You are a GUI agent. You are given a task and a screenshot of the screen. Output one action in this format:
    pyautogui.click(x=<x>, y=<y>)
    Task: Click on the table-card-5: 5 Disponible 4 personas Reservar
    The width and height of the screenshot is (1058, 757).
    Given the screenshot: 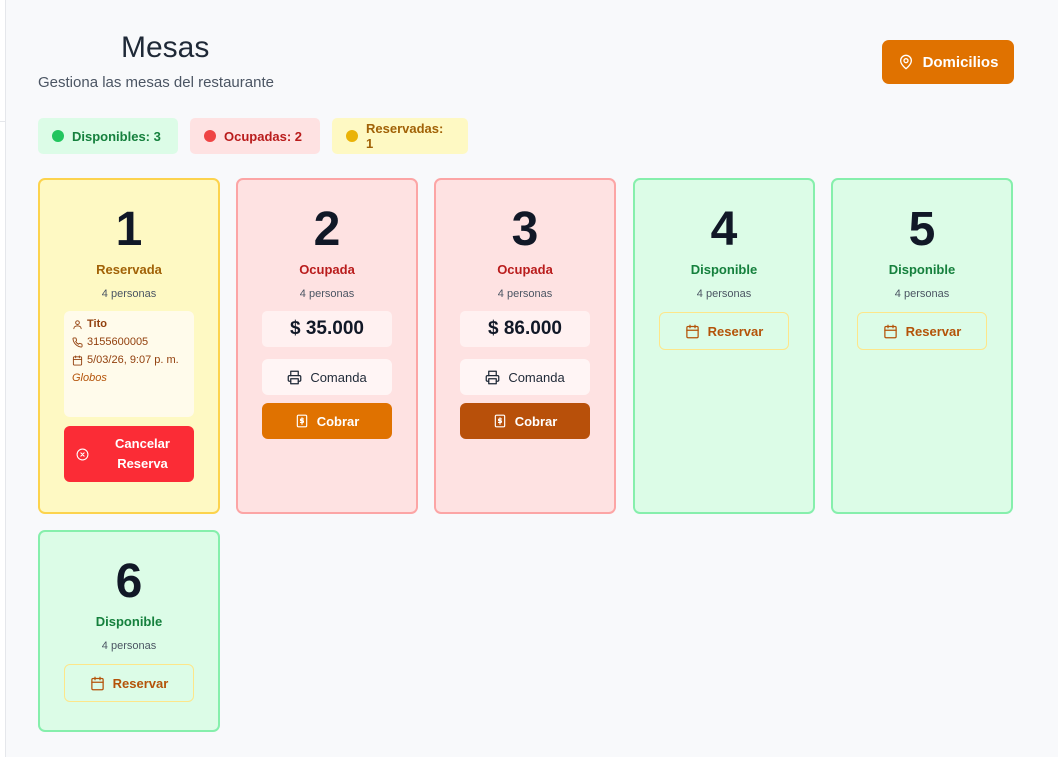 What is the action you would take?
    pyautogui.click(x=922, y=346)
    